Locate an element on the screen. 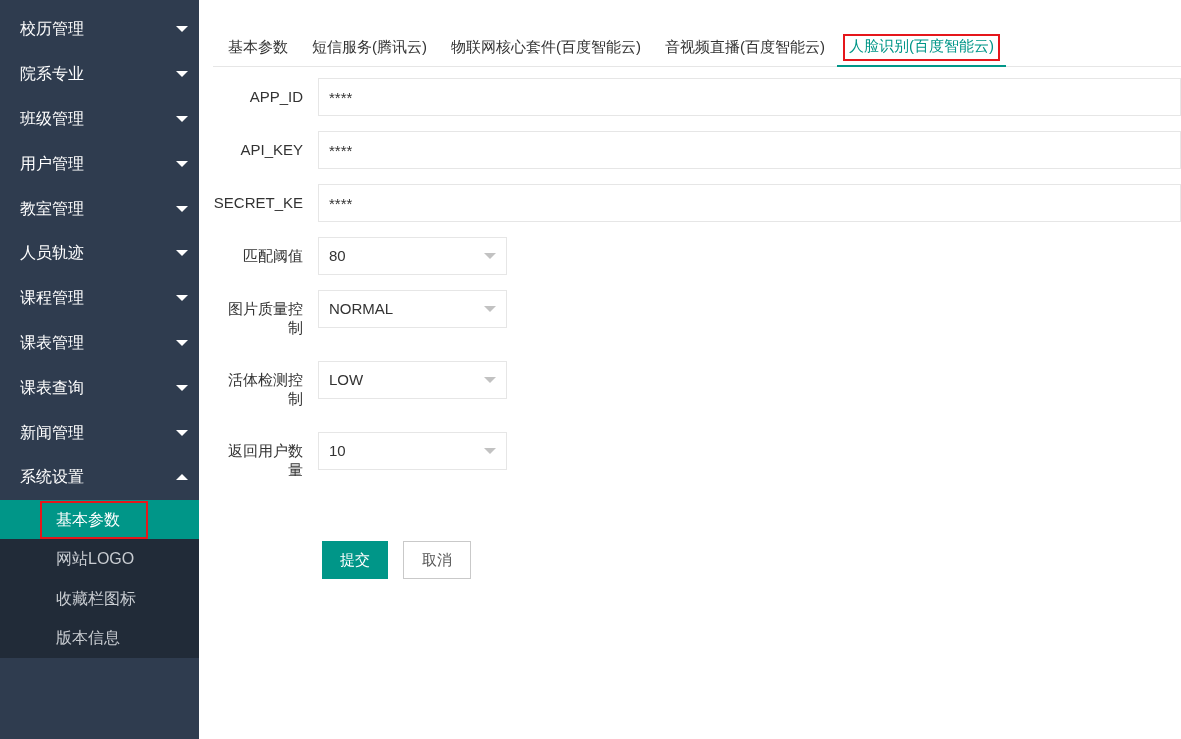  menu-item: 班级管理 is located at coordinates (99, 119).